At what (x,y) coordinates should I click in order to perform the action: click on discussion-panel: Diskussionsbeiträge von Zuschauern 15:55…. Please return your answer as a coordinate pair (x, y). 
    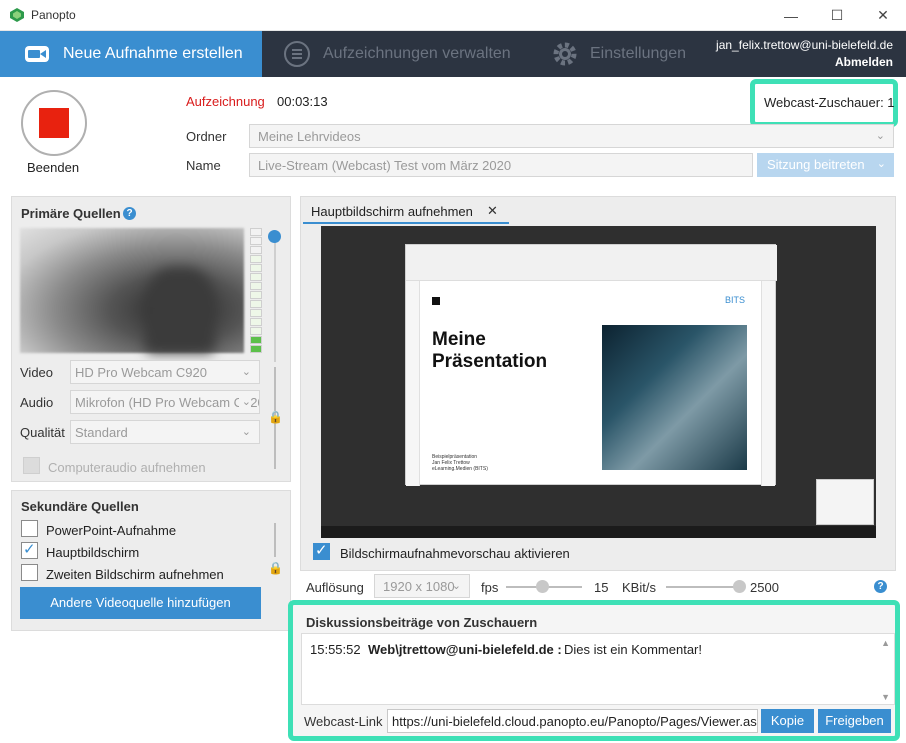
    Looking at the image, I should click on (594, 670).